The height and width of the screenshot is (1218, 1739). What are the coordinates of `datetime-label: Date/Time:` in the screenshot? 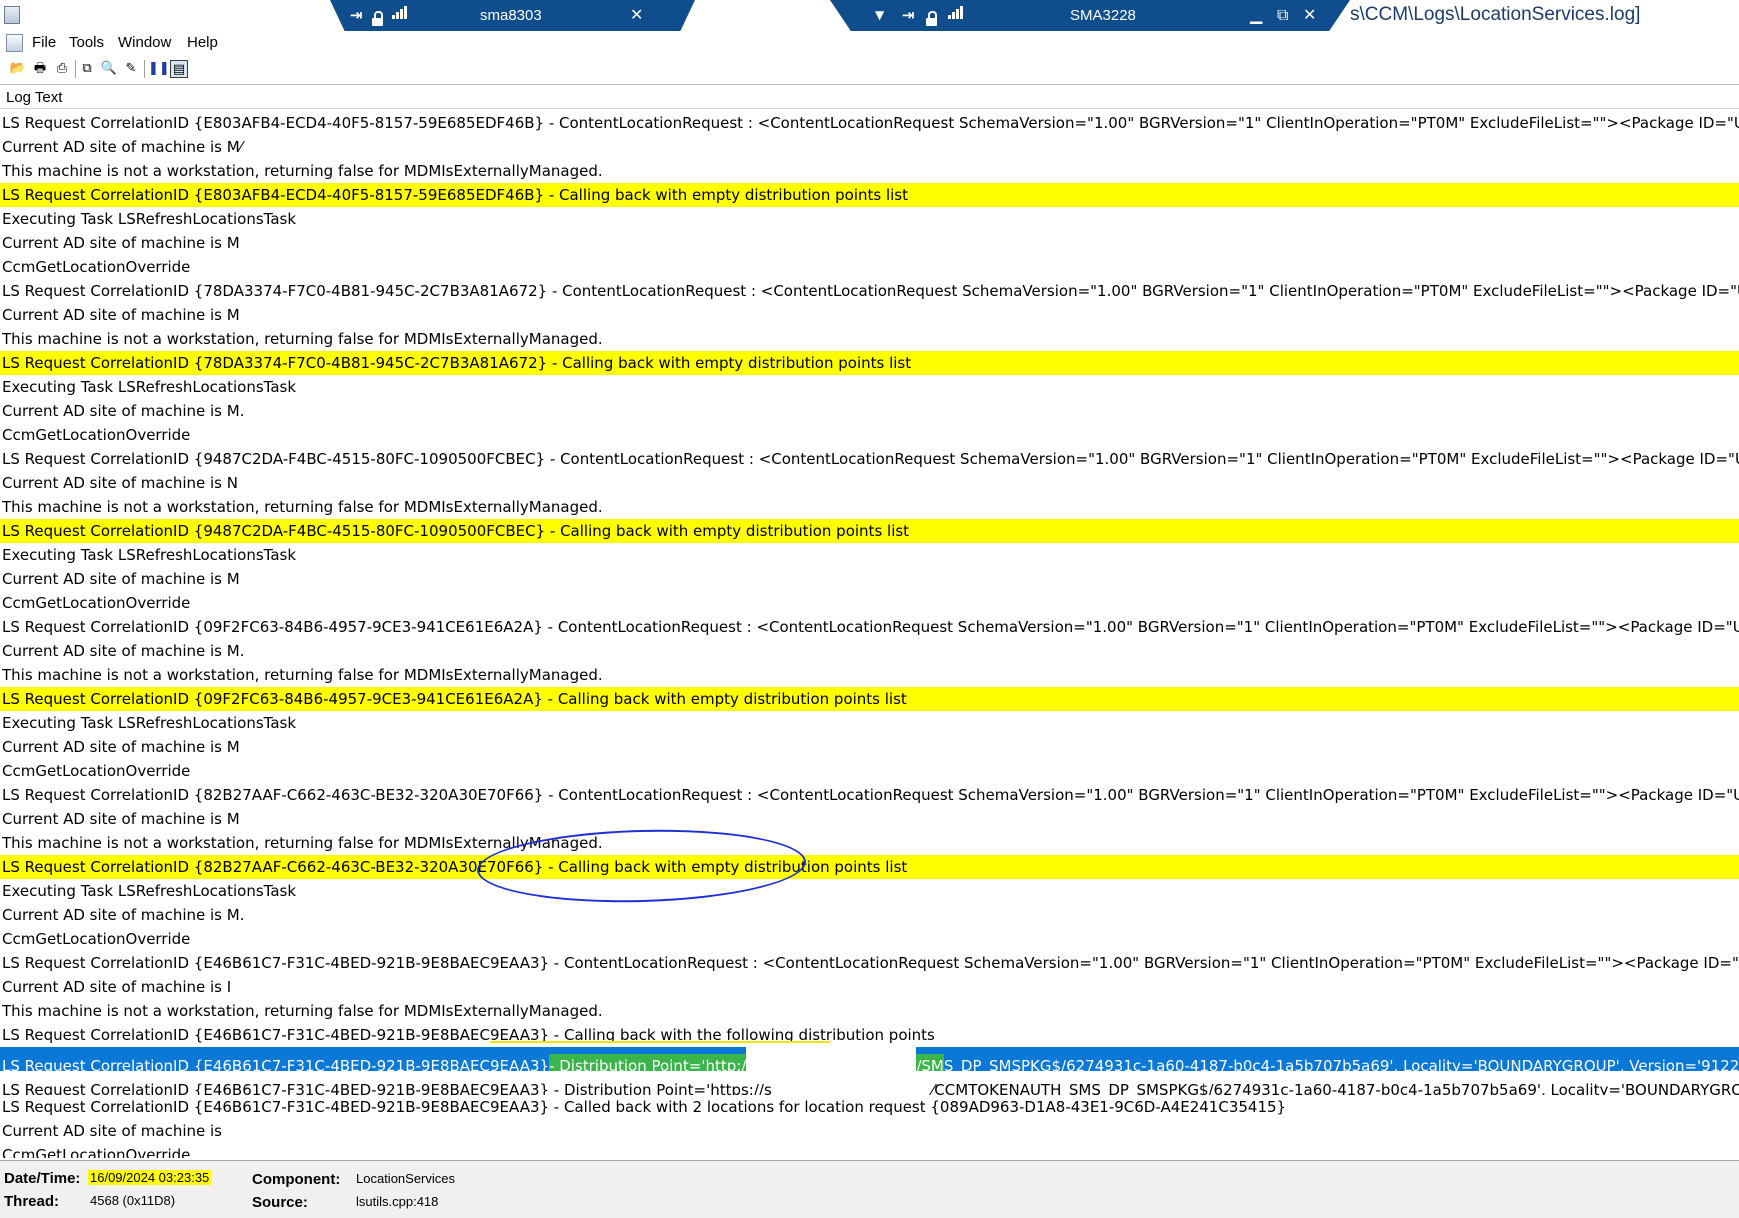 It's located at (42, 1178).